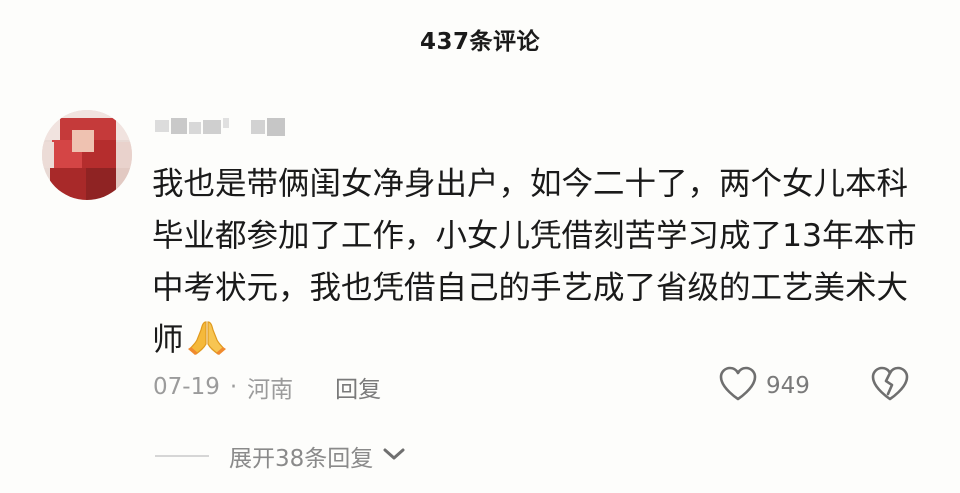  I want to click on heart-outline-icon, so click(738, 386).